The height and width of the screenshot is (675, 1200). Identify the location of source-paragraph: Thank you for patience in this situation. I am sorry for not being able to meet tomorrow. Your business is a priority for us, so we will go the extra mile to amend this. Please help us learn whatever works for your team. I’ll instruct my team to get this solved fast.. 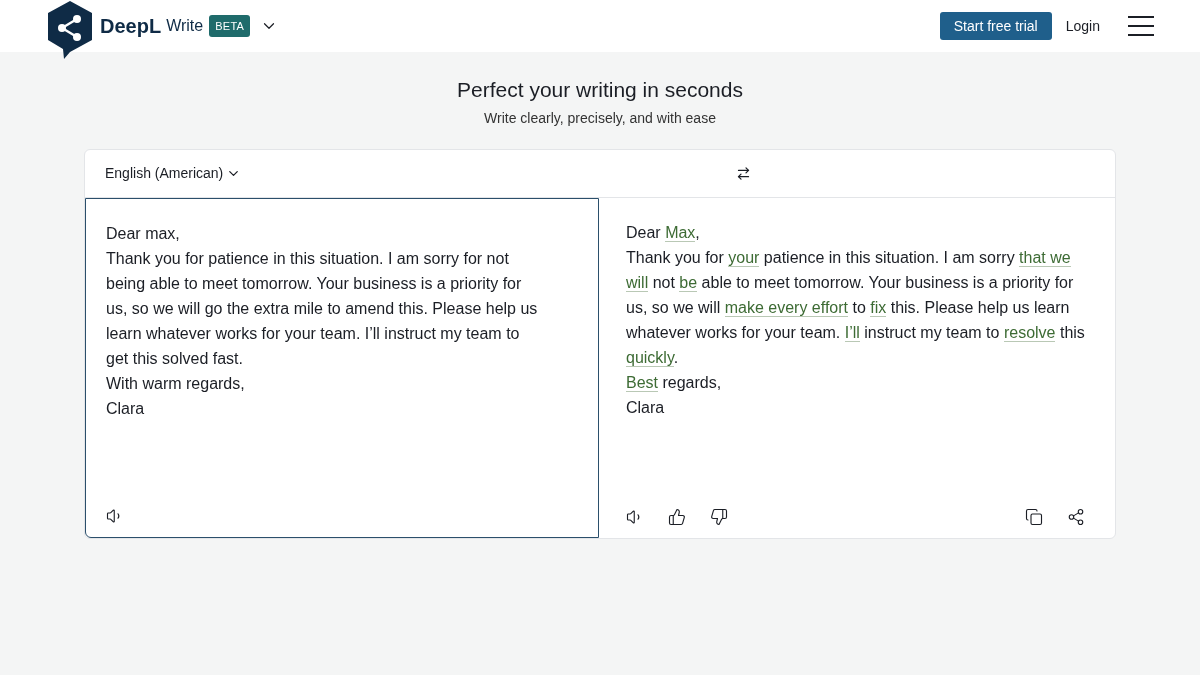
(322, 308).